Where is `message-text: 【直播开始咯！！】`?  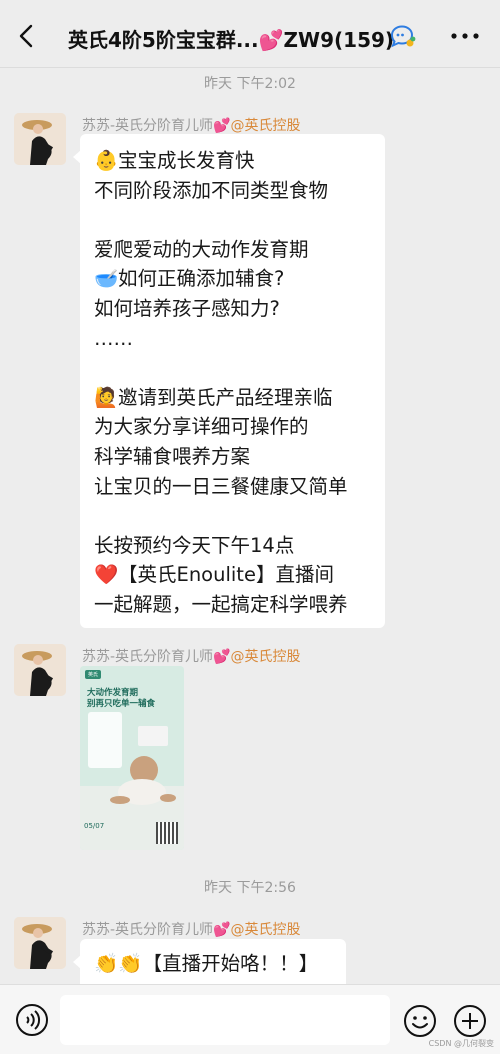 message-text: 【直播开始咯！！】 is located at coordinates (230, 963).